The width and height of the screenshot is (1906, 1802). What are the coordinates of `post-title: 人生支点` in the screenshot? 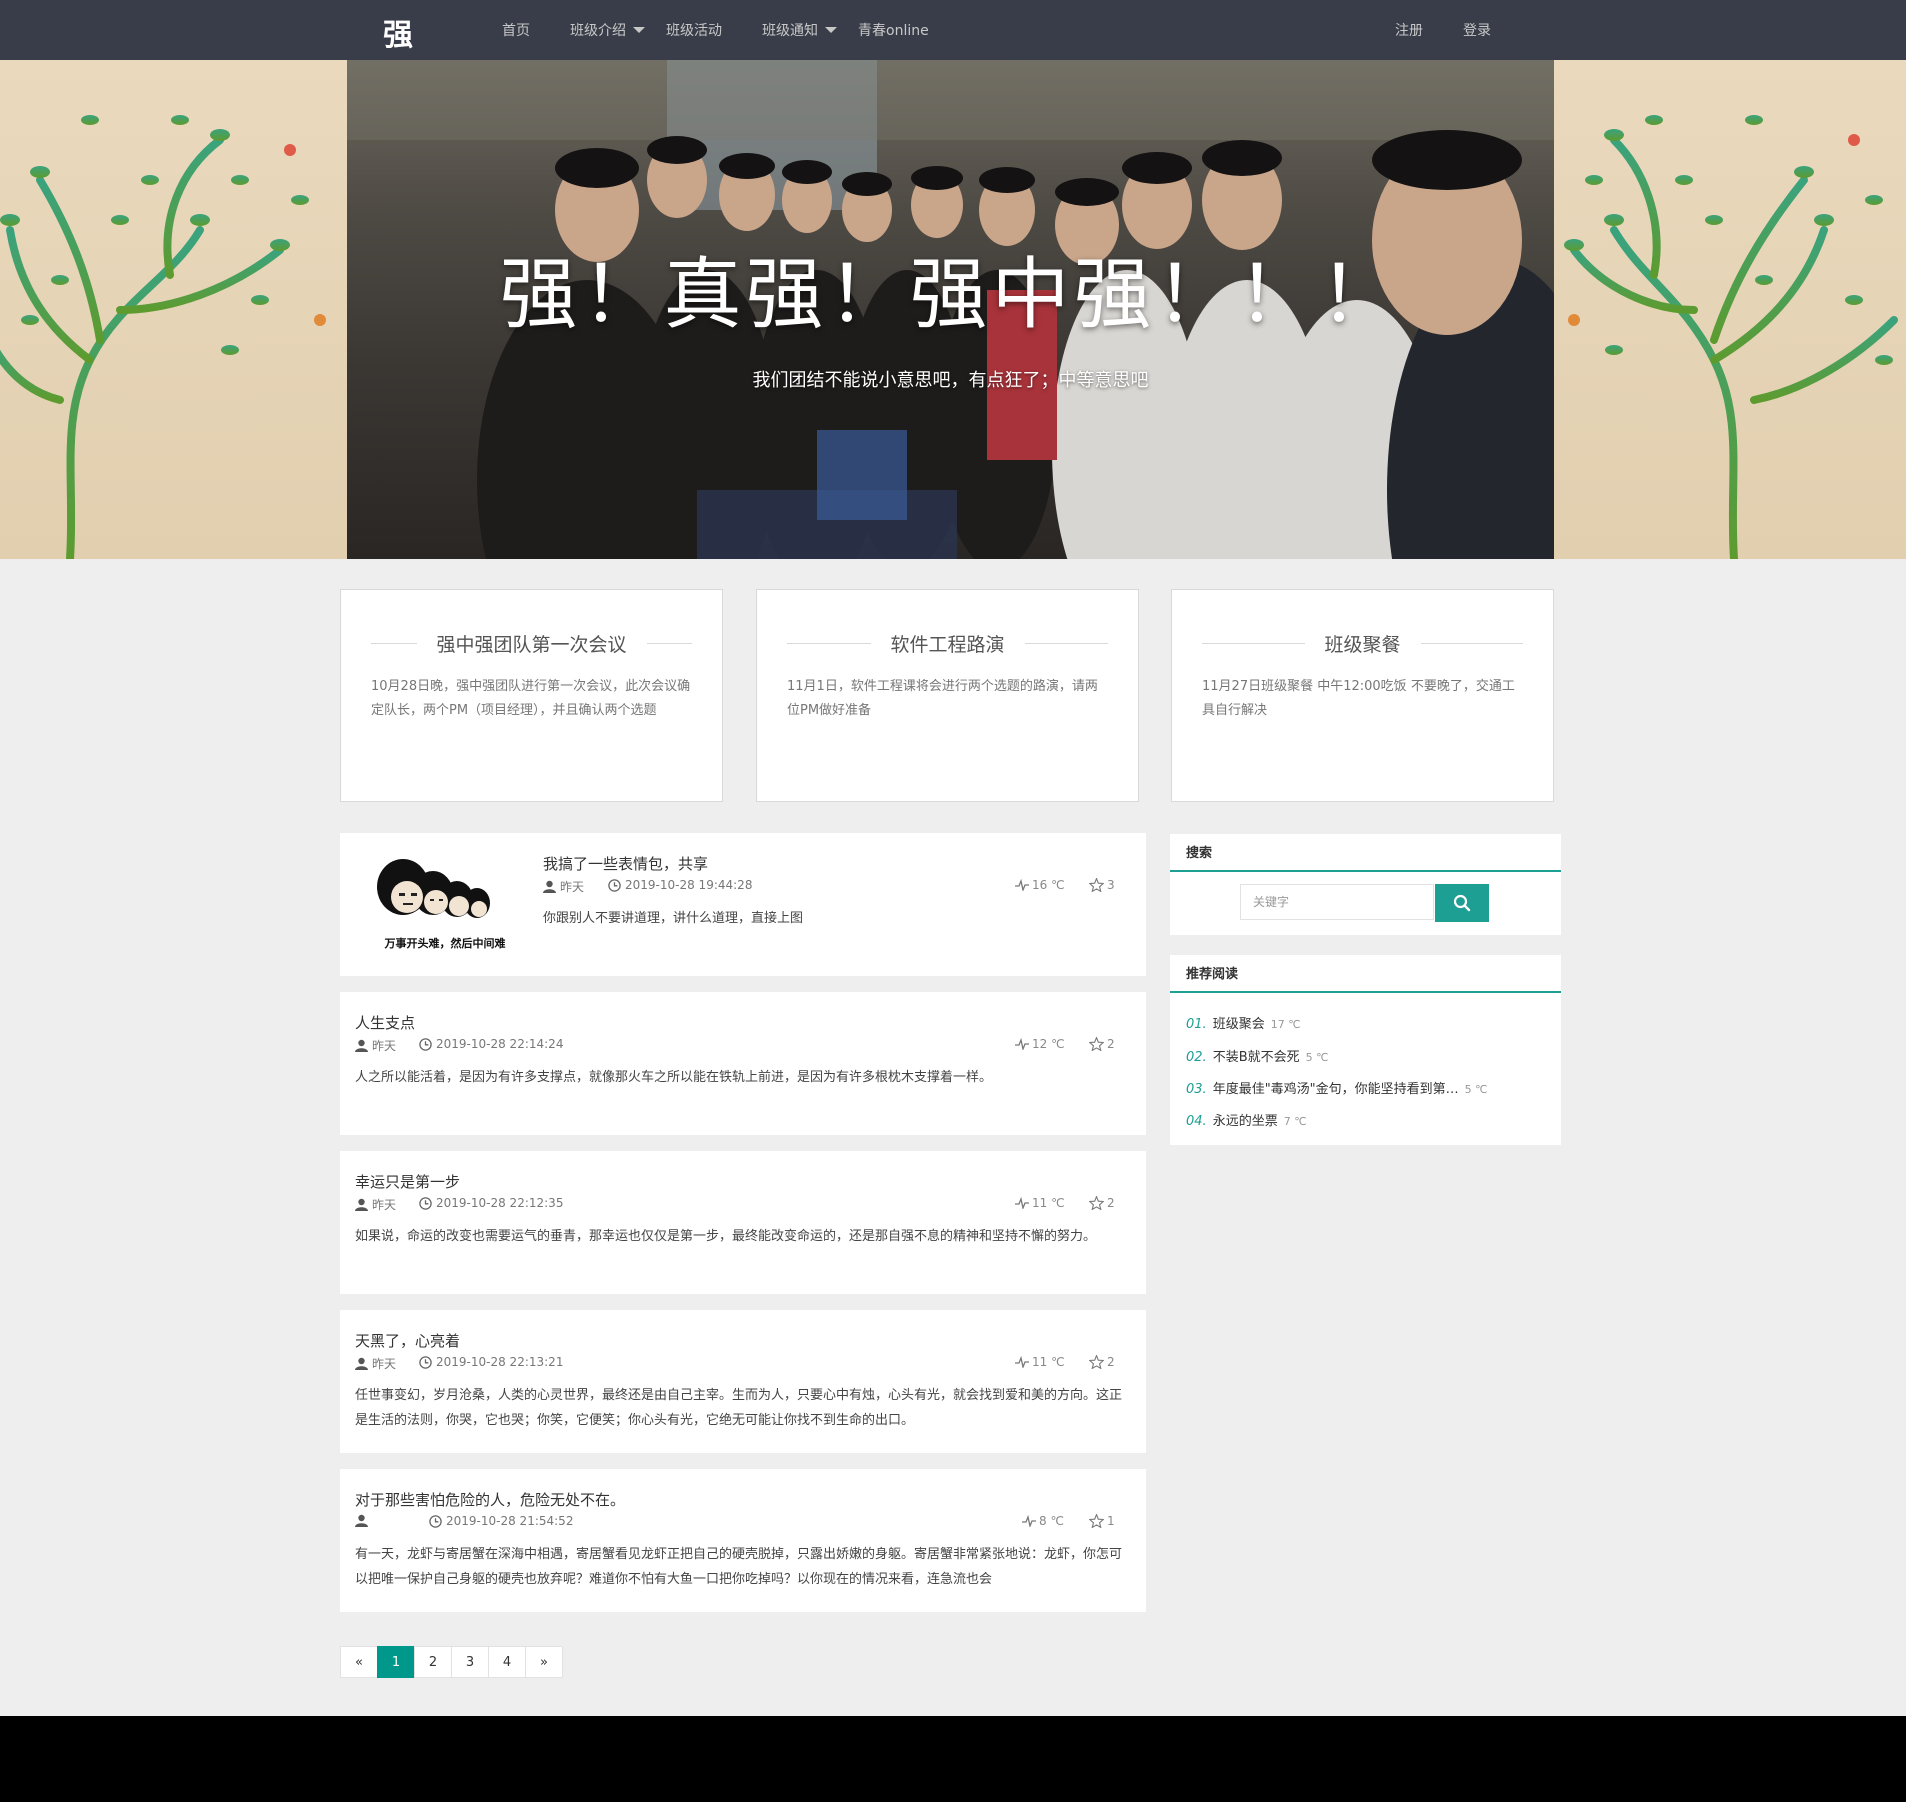 It's located at (385, 1022).